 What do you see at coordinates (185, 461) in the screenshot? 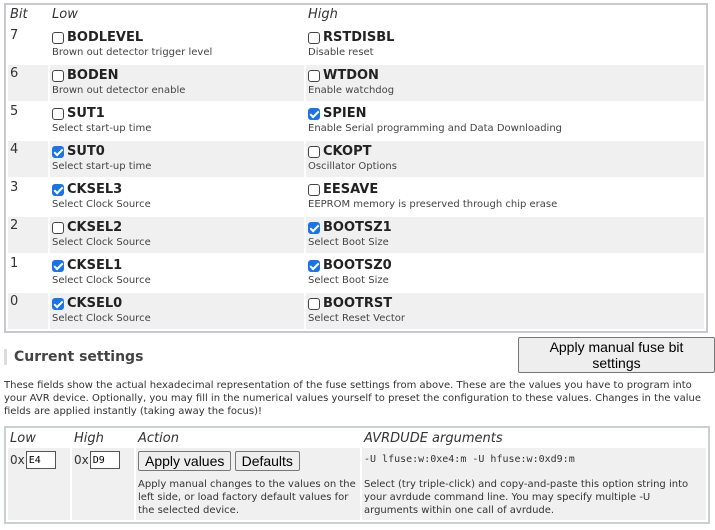
I see `apply-values-button: Apply values` at bounding box center [185, 461].